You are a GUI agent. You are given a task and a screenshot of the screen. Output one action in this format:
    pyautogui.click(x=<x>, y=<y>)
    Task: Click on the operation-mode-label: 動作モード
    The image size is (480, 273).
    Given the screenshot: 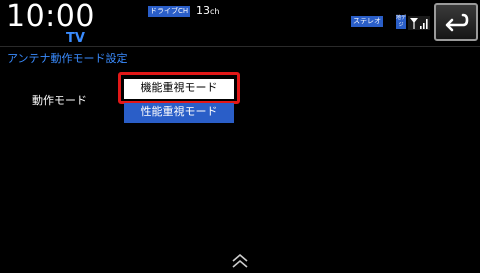 What is the action you would take?
    pyautogui.click(x=59, y=100)
    